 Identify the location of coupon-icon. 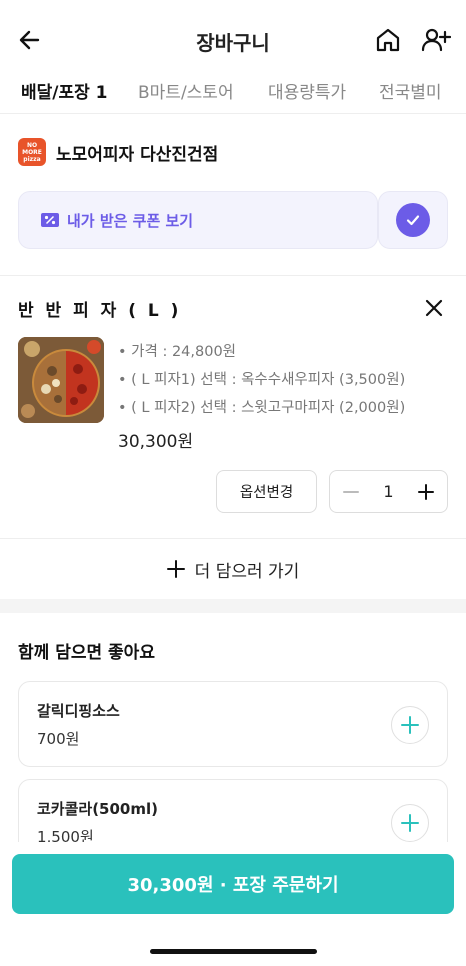
(50, 220).